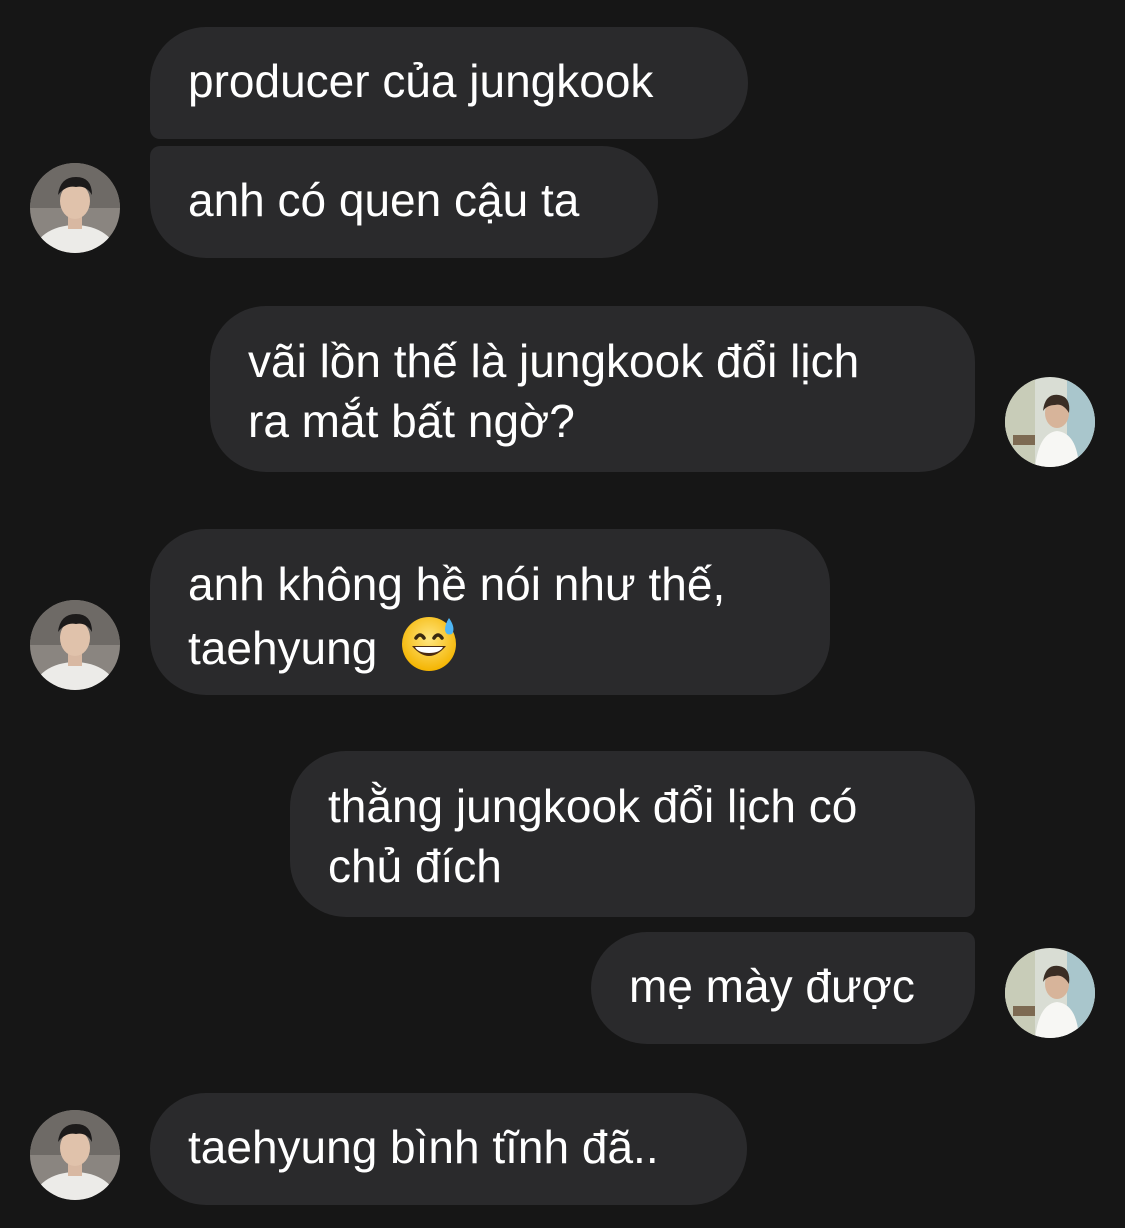  What do you see at coordinates (554, 361) in the screenshot?
I see `message-text-line: vãi lồn thế là jungkook đổi lịch` at bounding box center [554, 361].